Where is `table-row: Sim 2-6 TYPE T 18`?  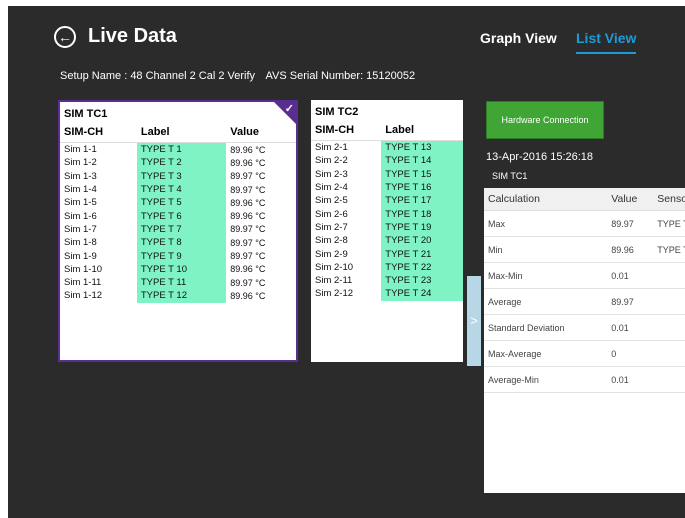
table-row: Sim 2-6 TYPE T 18 is located at coordinates (387, 214).